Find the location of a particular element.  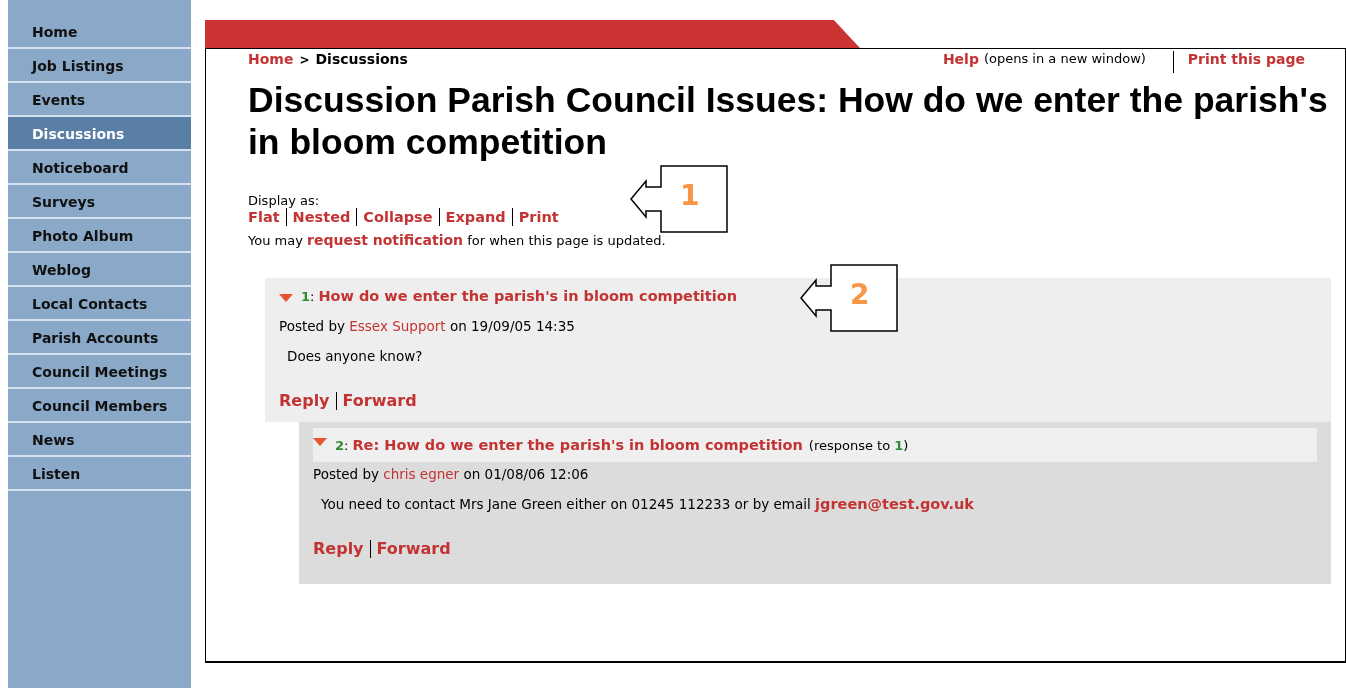

sidebar-item: Home is located at coordinates (99, 32).